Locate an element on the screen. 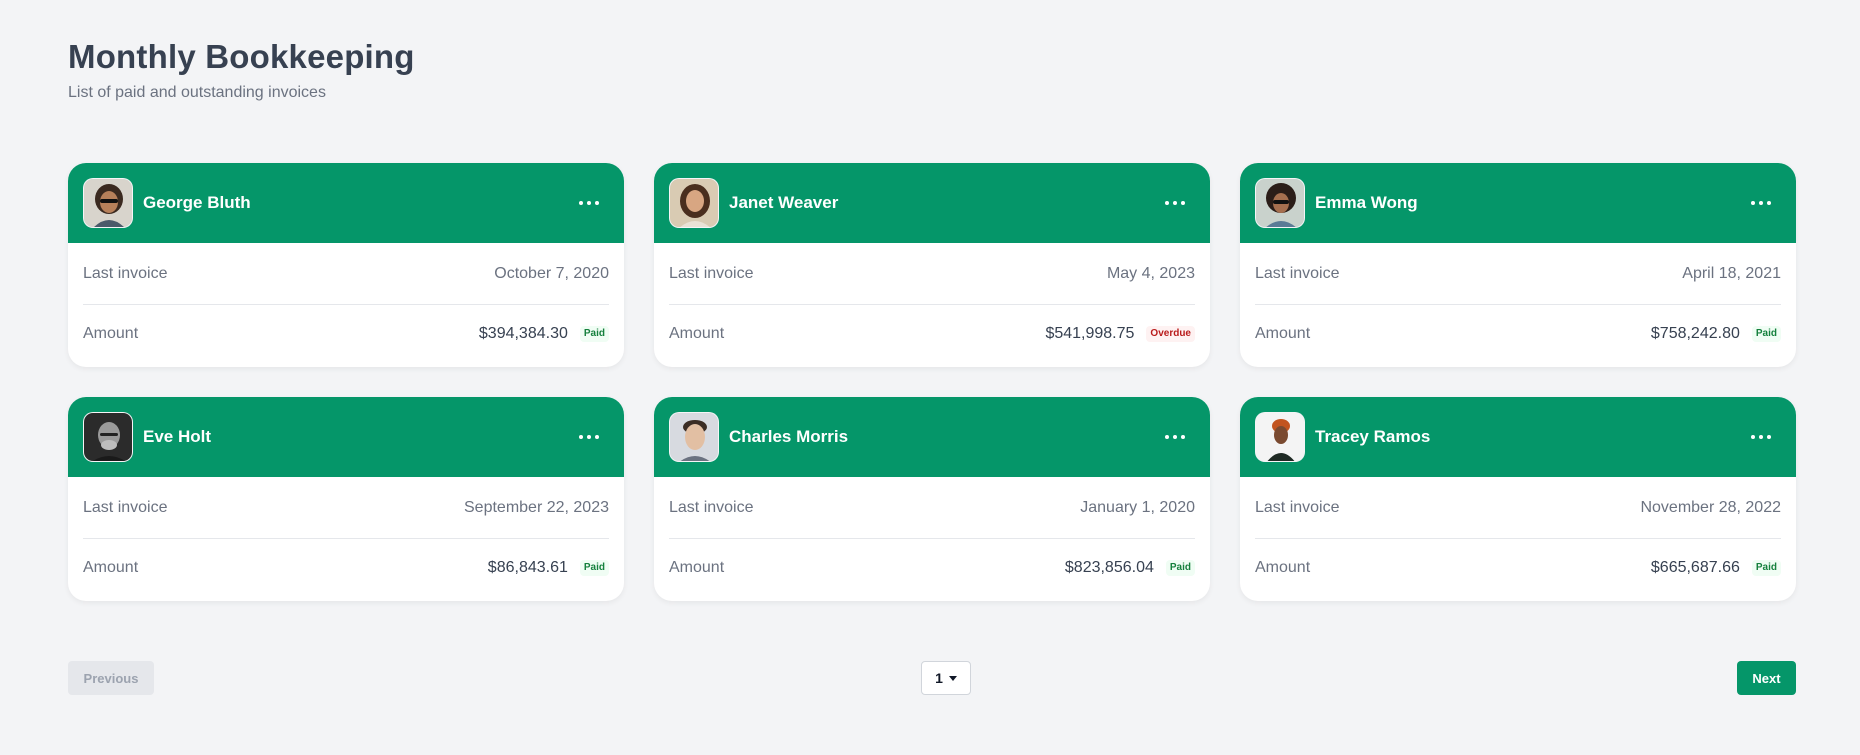 This screenshot has width=1860, height=755. customer-name: Emma Wong is located at coordinates (1366, 202).